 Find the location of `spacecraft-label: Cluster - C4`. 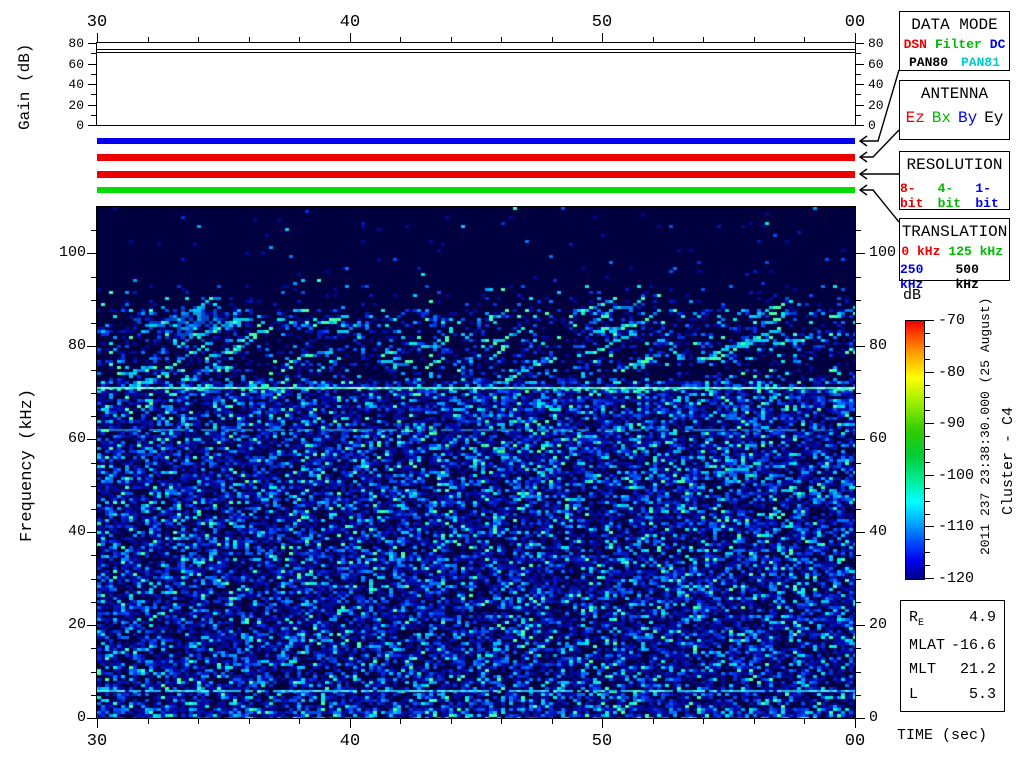

spacecraft-label: Cluster - C4 is located at coordinates (1008, 460).